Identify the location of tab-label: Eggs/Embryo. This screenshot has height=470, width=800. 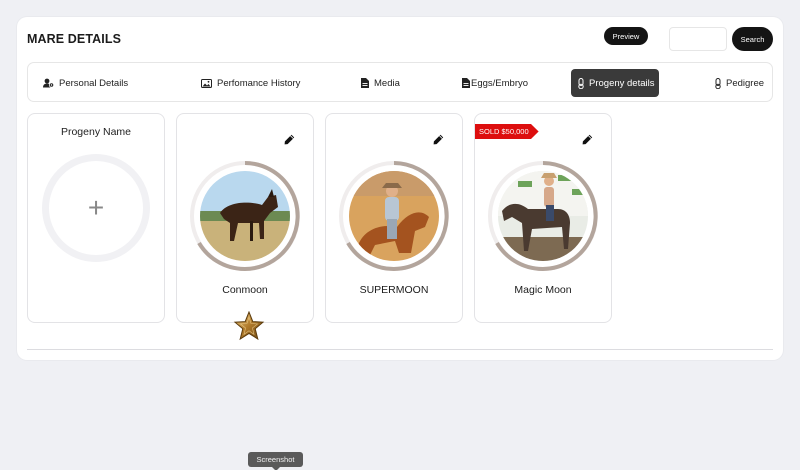
(500, 83).